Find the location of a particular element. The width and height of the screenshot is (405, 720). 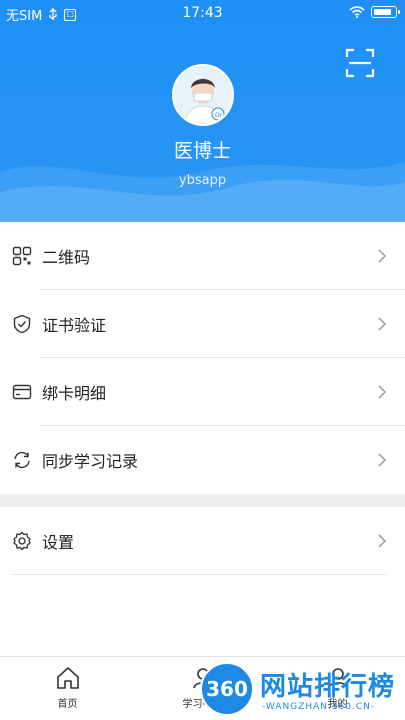

status-bar: 无SIM ☐ 17:43 is located at coordinates (202, 14).